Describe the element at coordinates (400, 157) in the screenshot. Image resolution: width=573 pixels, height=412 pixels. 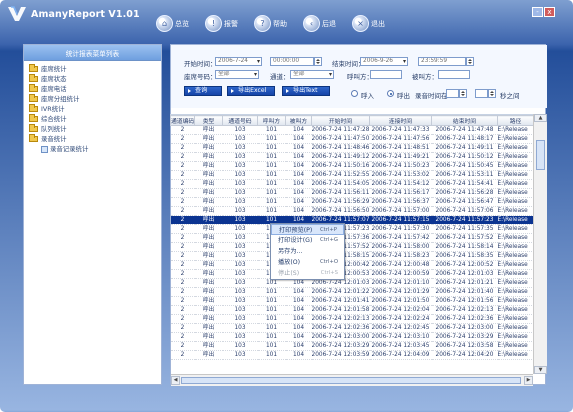
I see `table-cell: 2006-7-24 11:49:21` at that location.